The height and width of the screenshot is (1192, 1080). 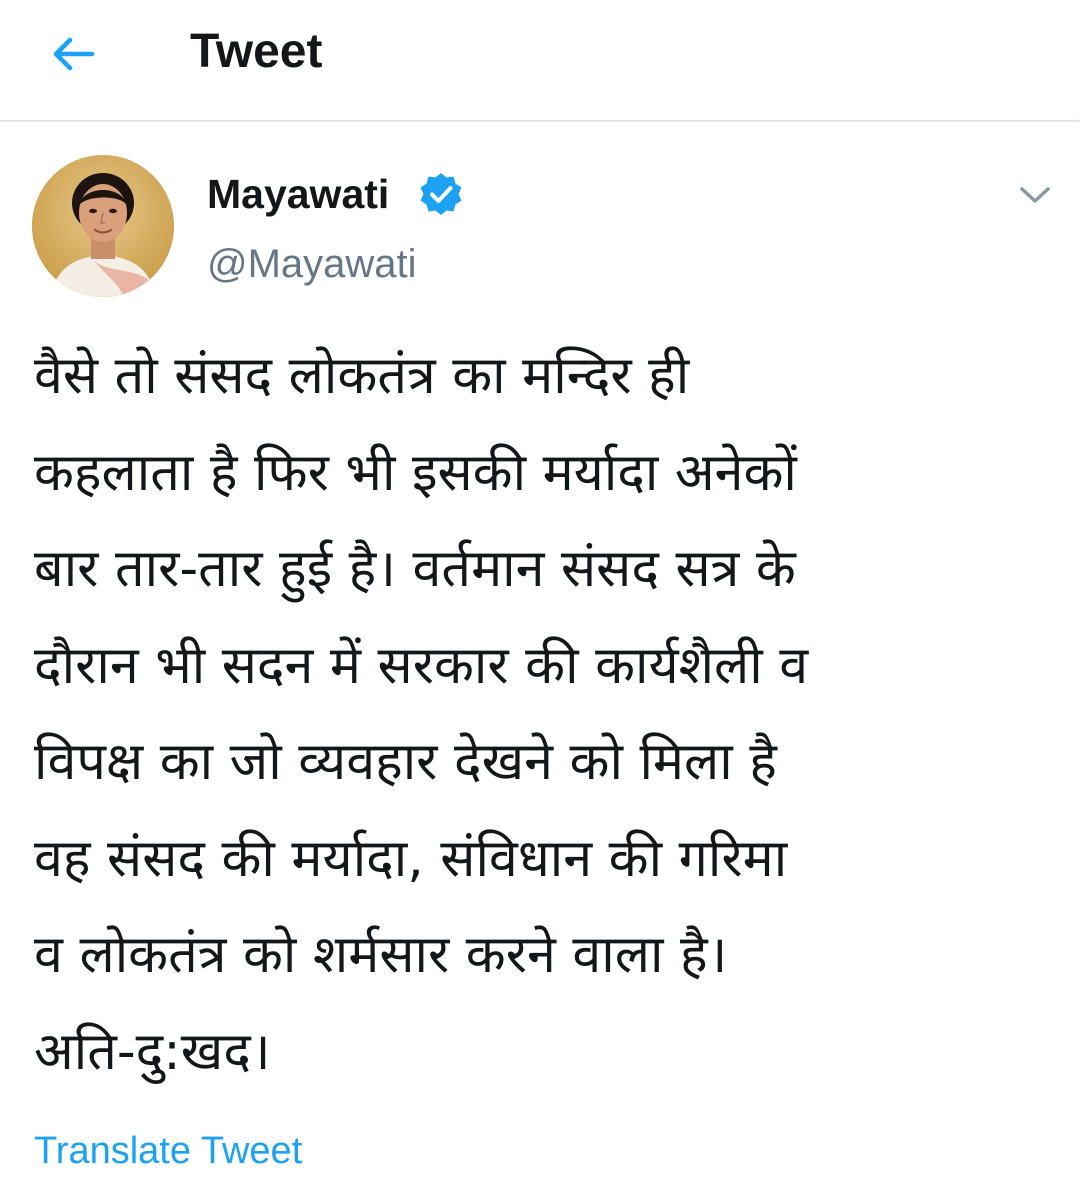 What do you see at coordinates (312, 264) in the screenshot?
I see `author-handle: @Mayawati` at bounding box center [312, 264].